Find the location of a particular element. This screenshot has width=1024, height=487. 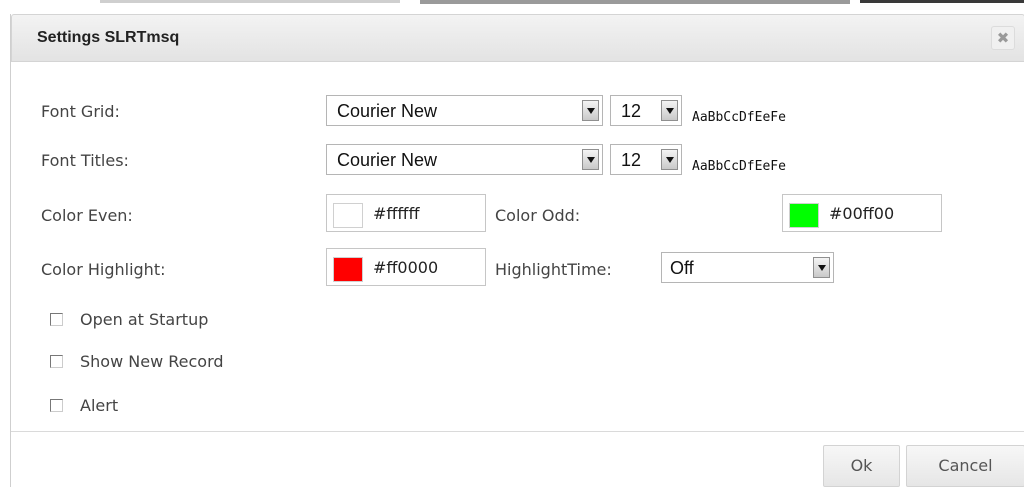

color-odd-swatch is located at coordinates (804, 215).